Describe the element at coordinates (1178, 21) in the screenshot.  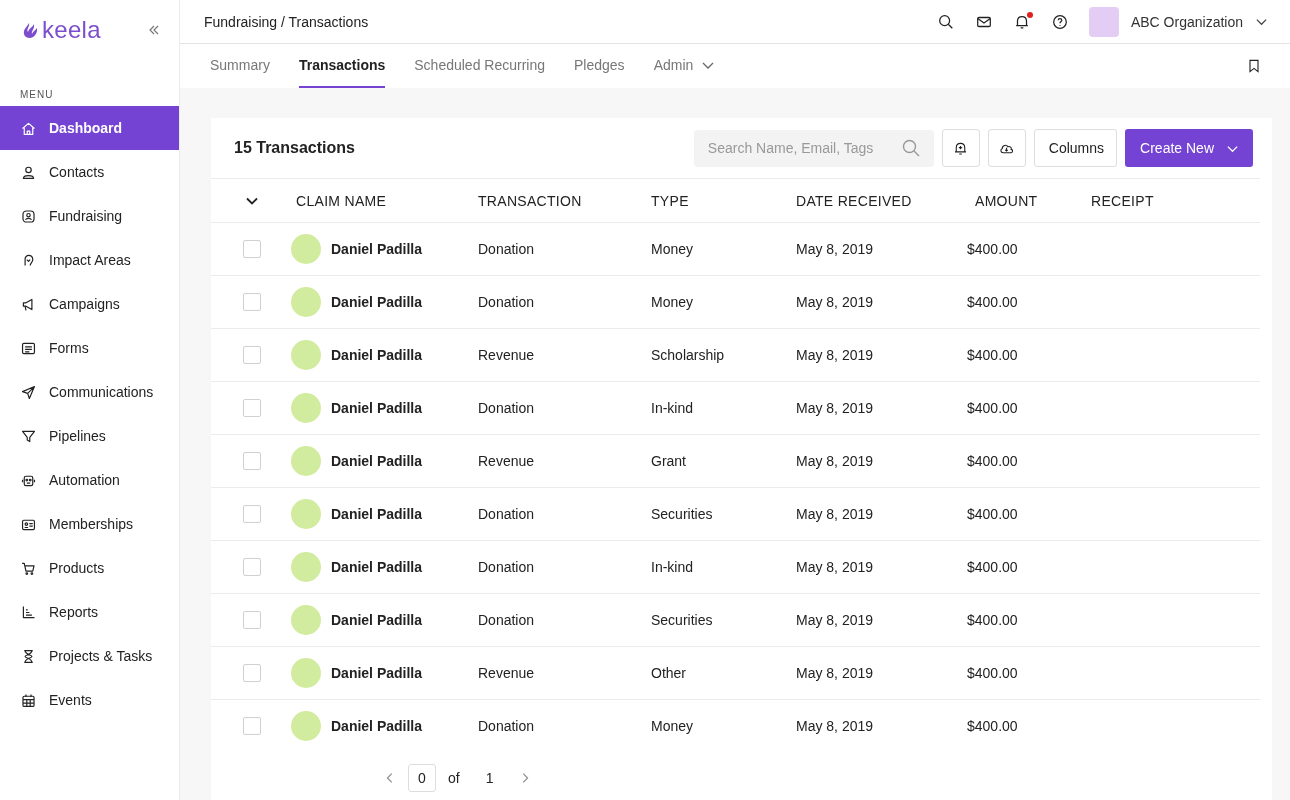
I see `organization-menu: ABC Organization` at that location.